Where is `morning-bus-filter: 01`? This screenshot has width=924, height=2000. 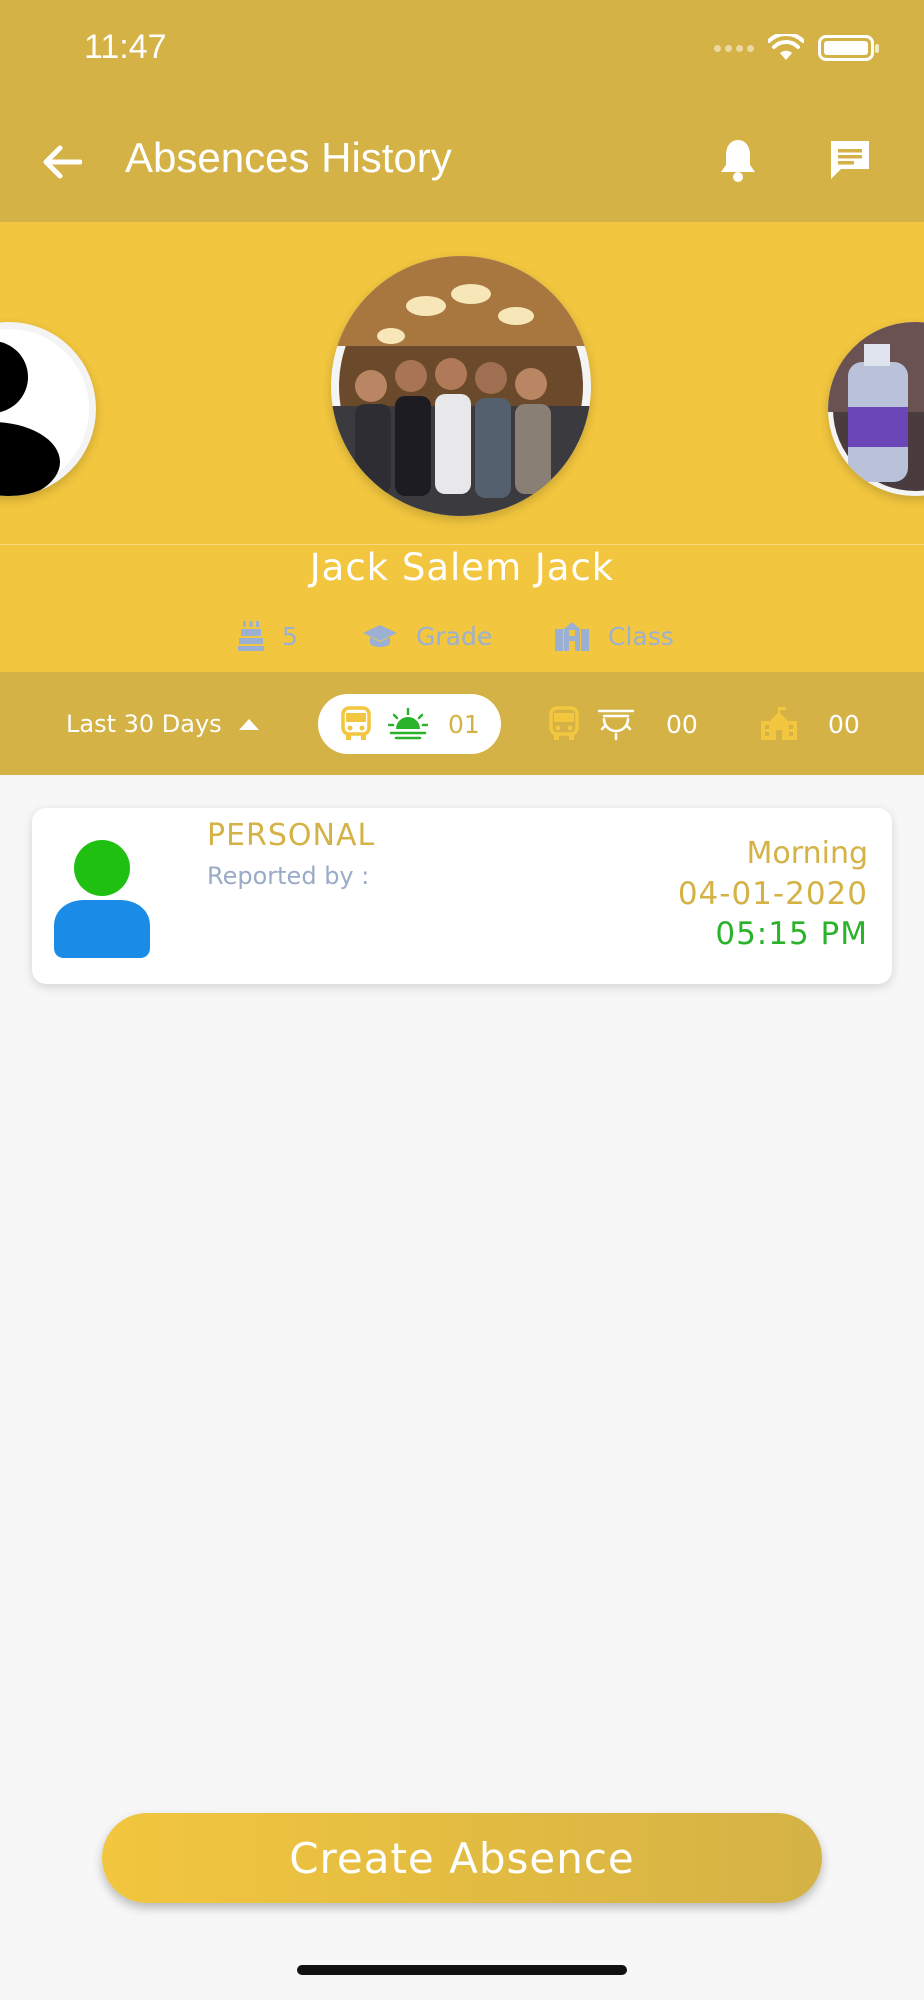
morning-bus-filter: 01 is located at coordinates (409, 724).